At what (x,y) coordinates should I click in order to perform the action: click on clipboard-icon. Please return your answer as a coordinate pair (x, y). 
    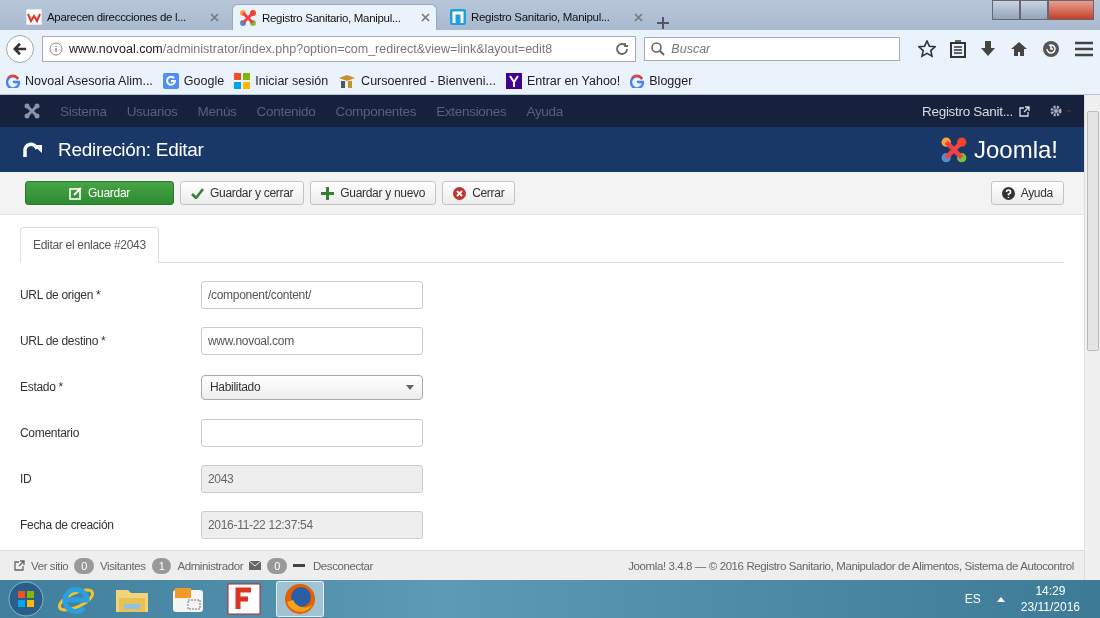
    Looking at the image, I should click on (958, 48).